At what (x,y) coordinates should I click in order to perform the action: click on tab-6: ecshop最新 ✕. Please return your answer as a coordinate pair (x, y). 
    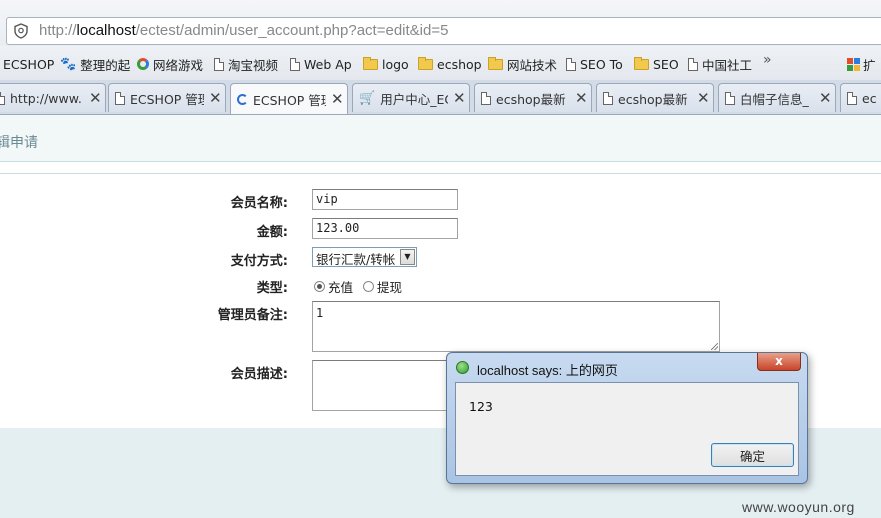
    Looking at the image, I should click on (655, 97).